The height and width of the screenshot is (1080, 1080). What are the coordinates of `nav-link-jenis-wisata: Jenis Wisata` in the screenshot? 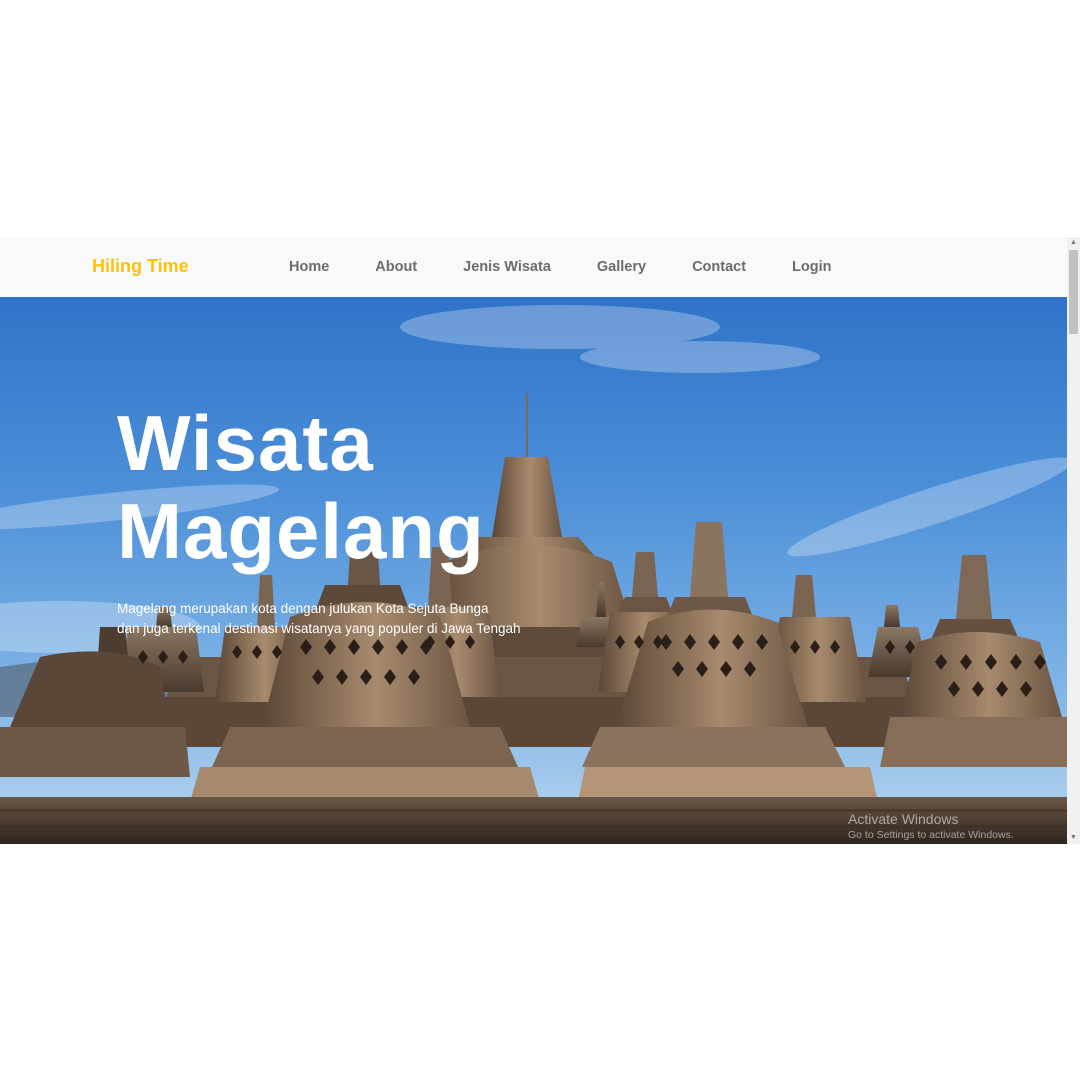 It's located at (507, 267).